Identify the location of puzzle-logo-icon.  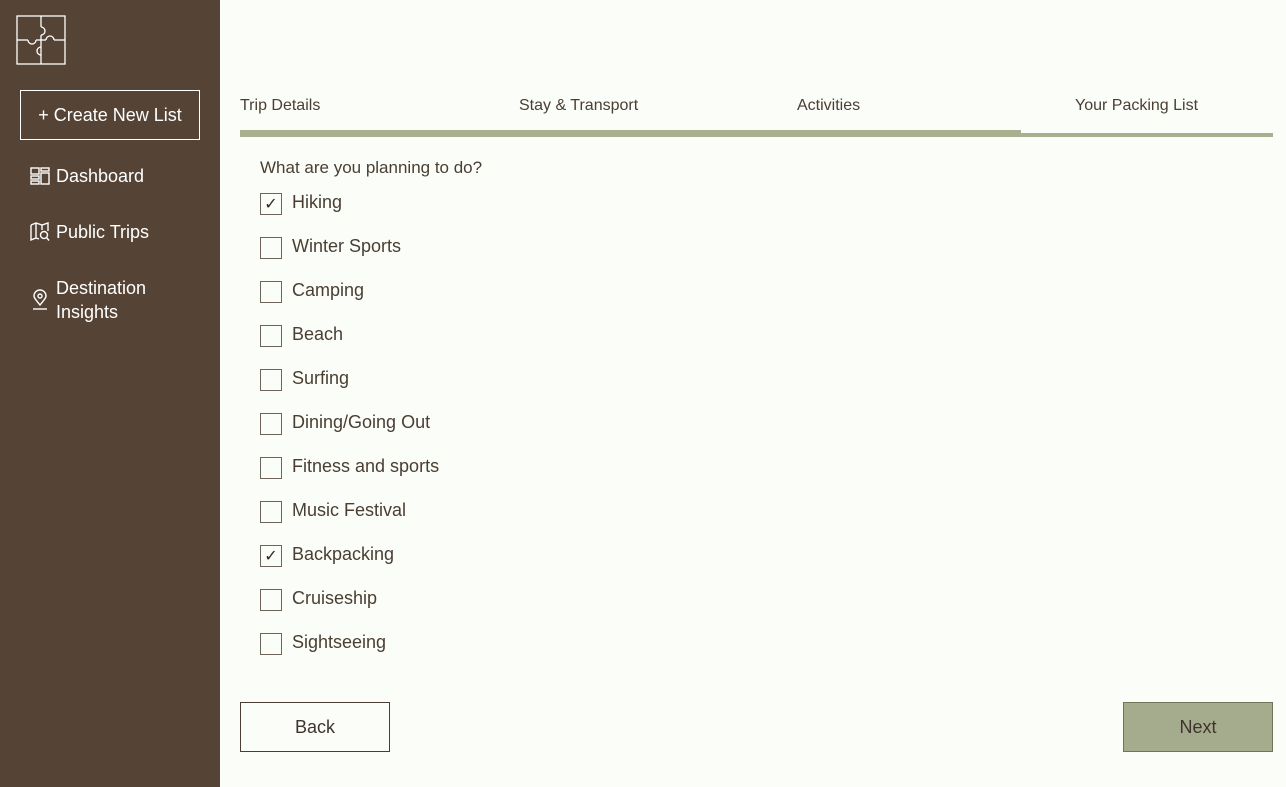
(41, 40).